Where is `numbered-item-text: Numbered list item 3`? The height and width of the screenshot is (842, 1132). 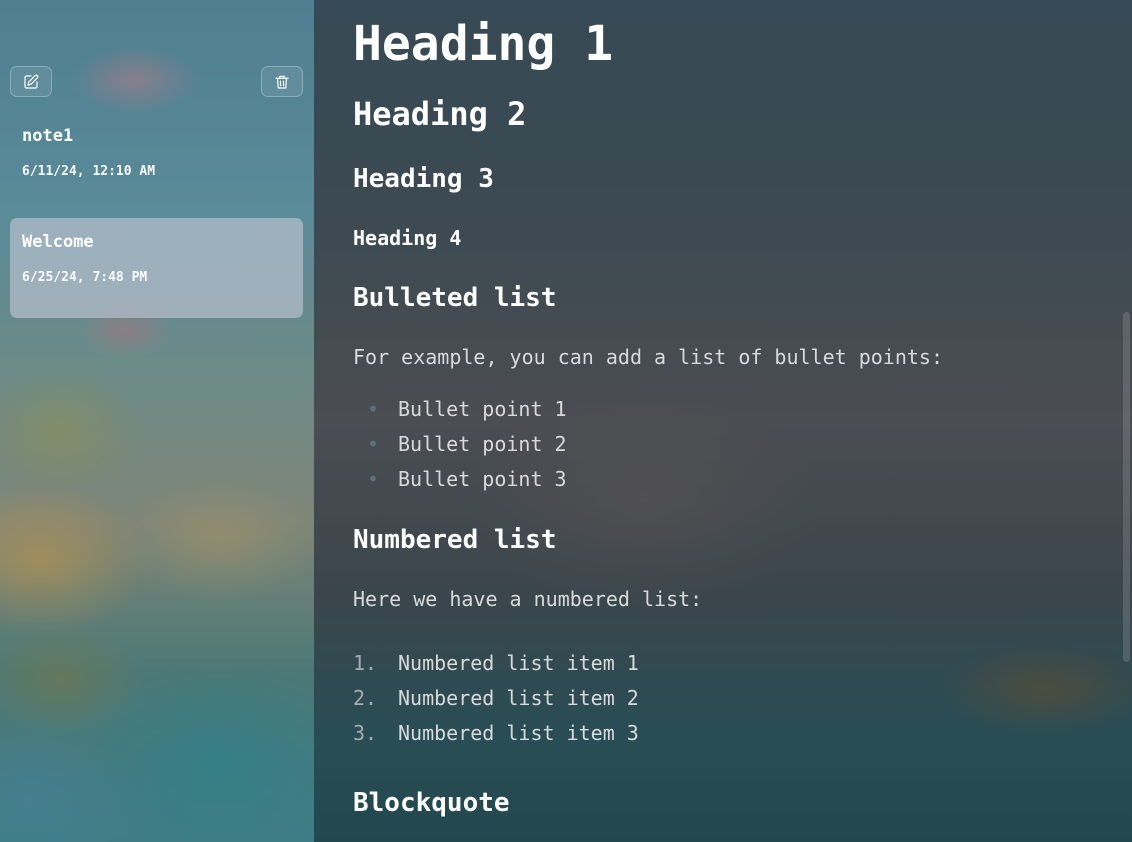
numbered-item-text: Numbered list item 3 is located at coordinates (518, 733).